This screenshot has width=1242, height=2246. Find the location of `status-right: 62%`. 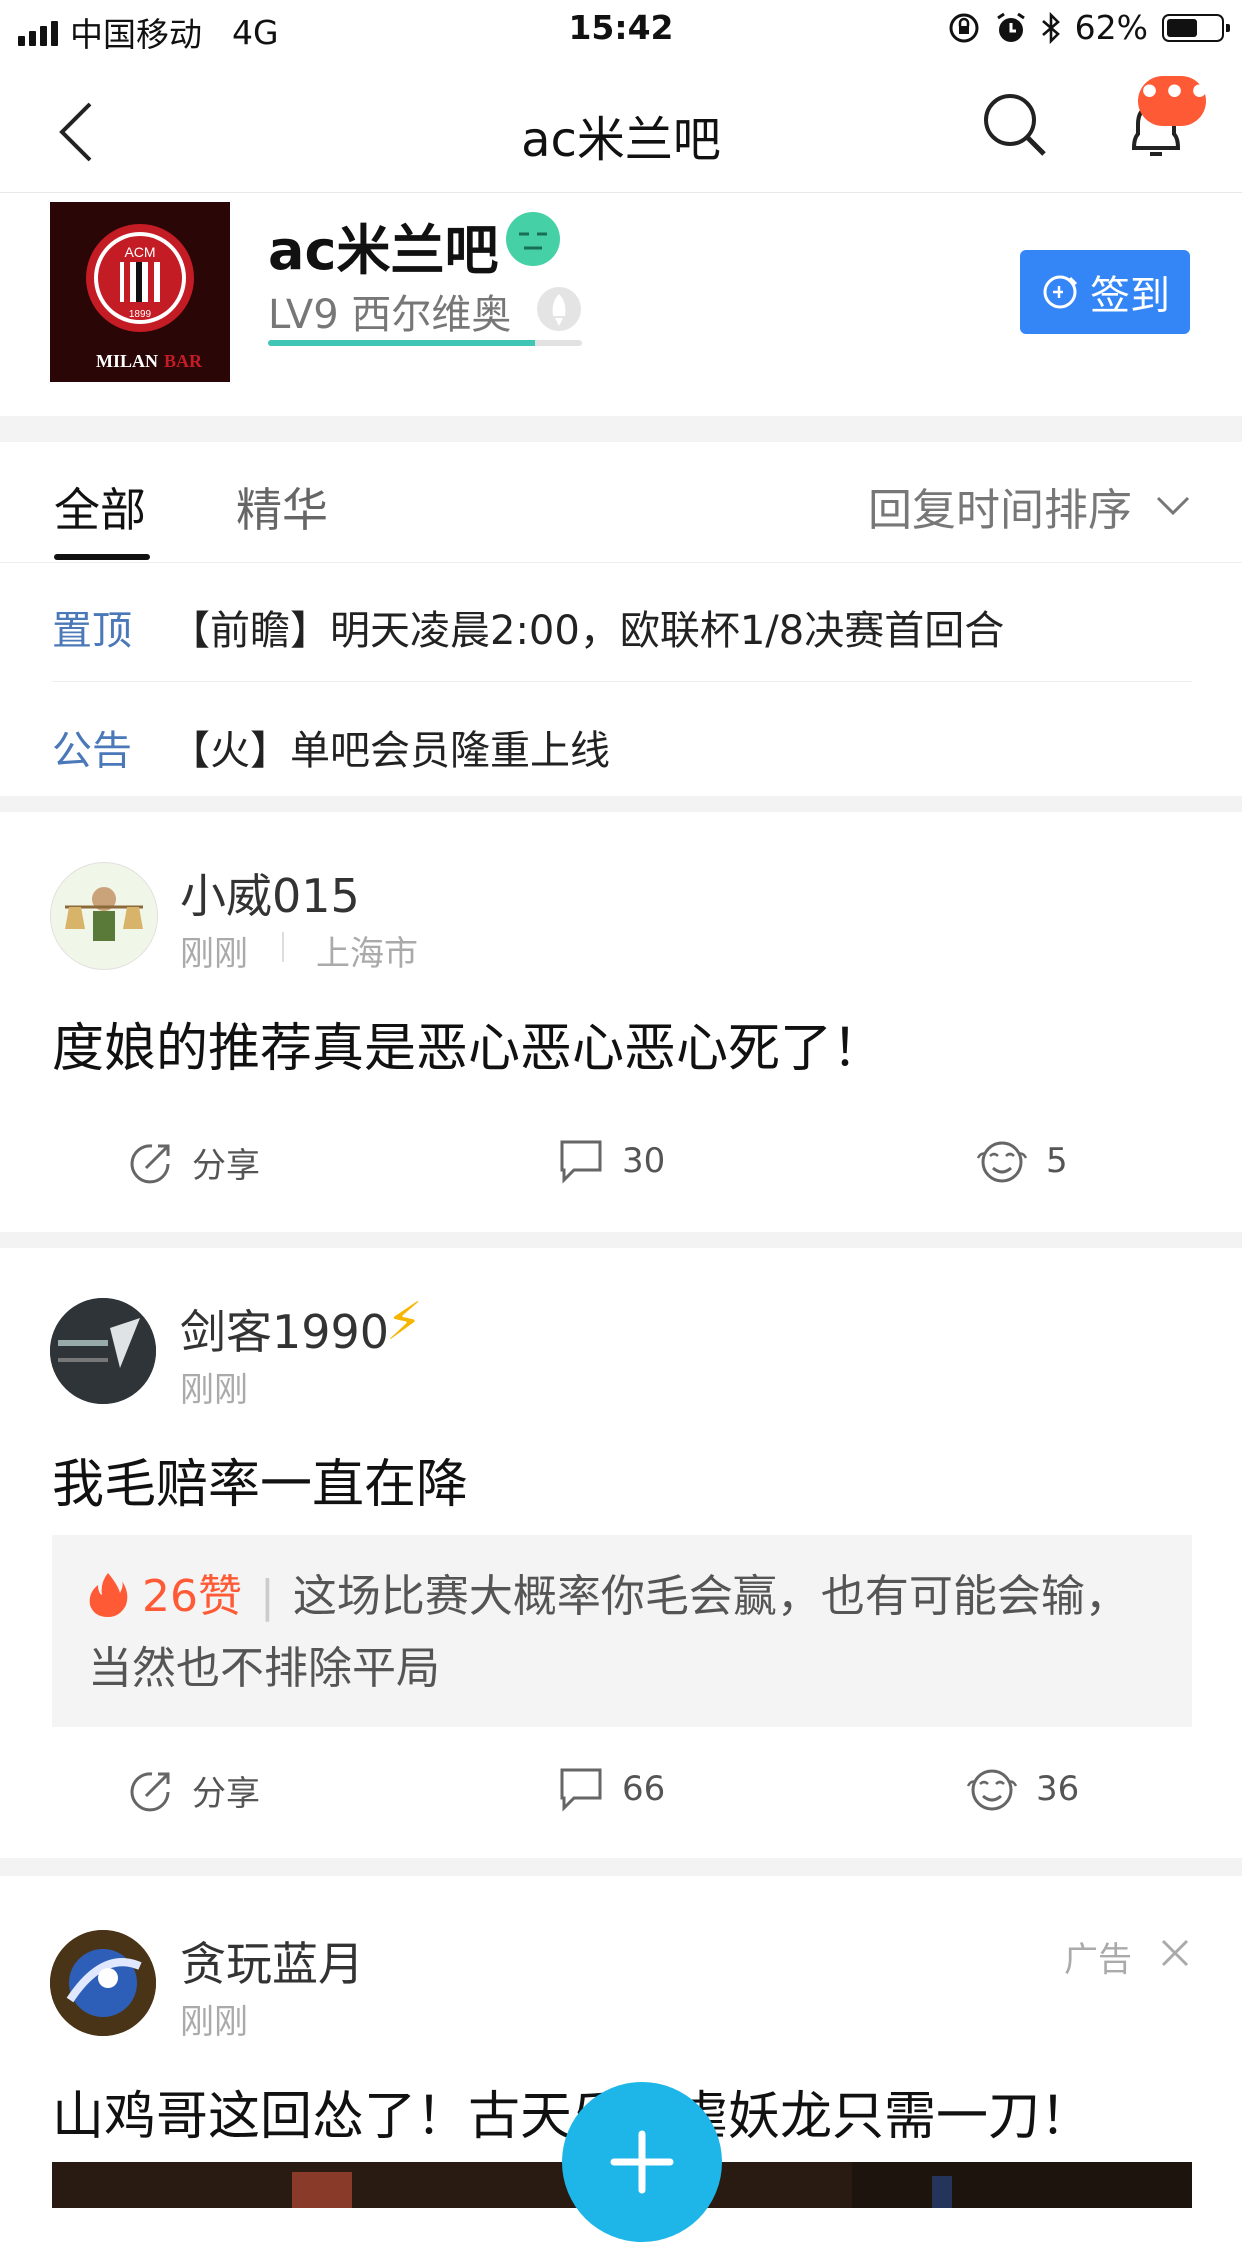

status-right: 62% is located at coordinates (1088, 27).